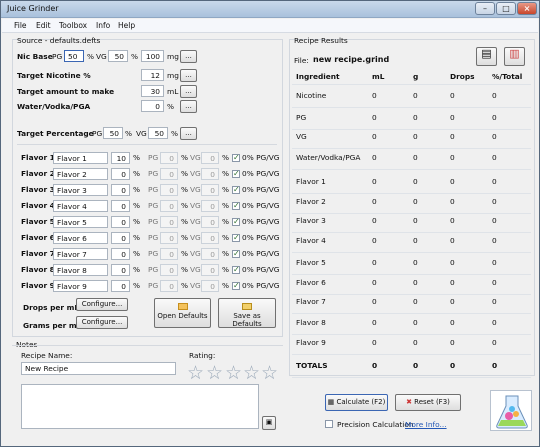  What do you see at coordinates (226, 157) in the screenshot?
I see `flavor-pct3-label: %` at bounding box center [226, 157].